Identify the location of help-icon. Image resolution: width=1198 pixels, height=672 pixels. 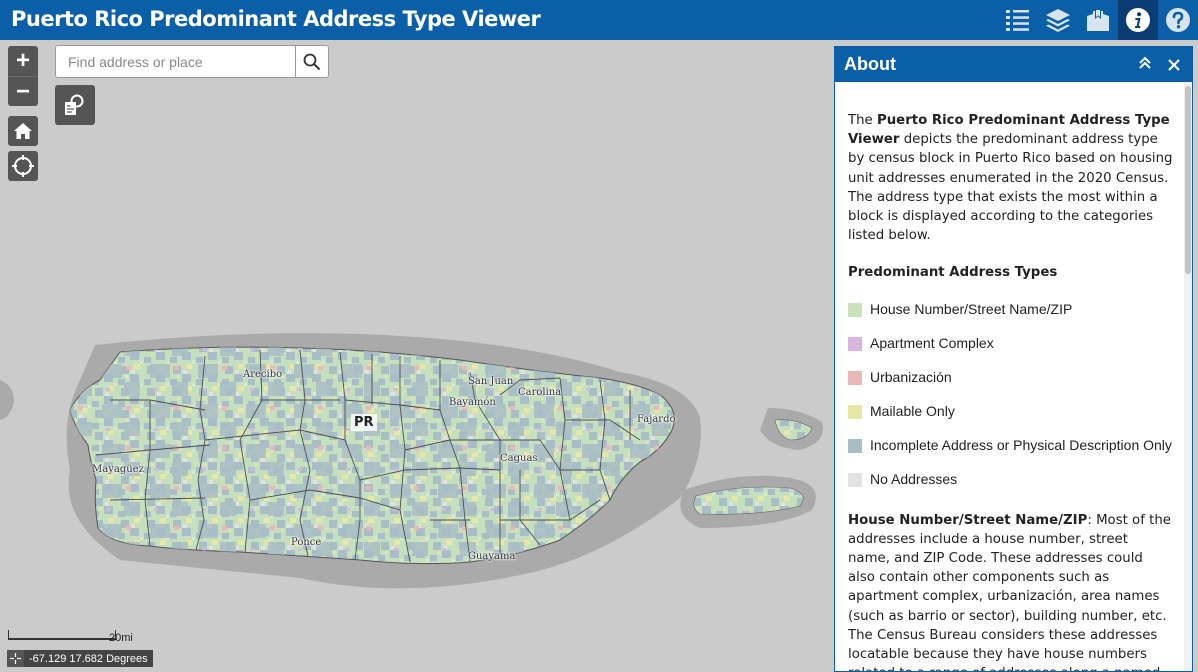
(1178, 20).